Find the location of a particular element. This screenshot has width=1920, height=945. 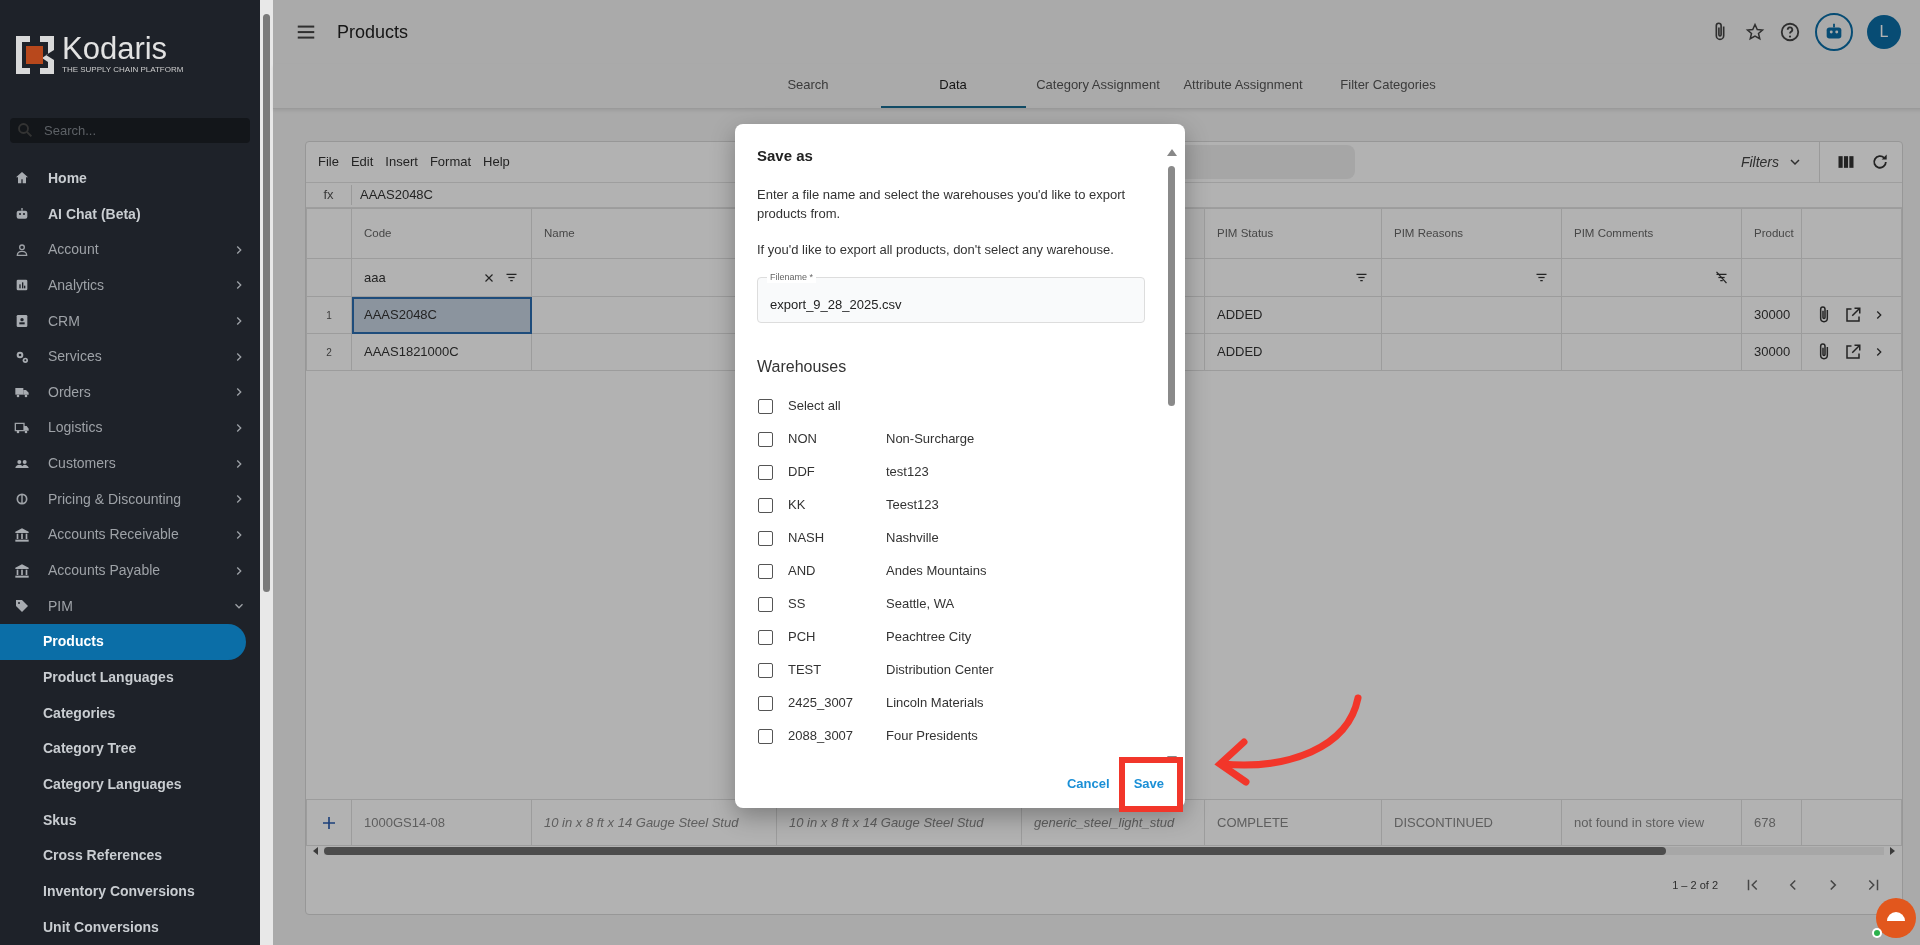

robot-button is located at coordinates (1834, 32).